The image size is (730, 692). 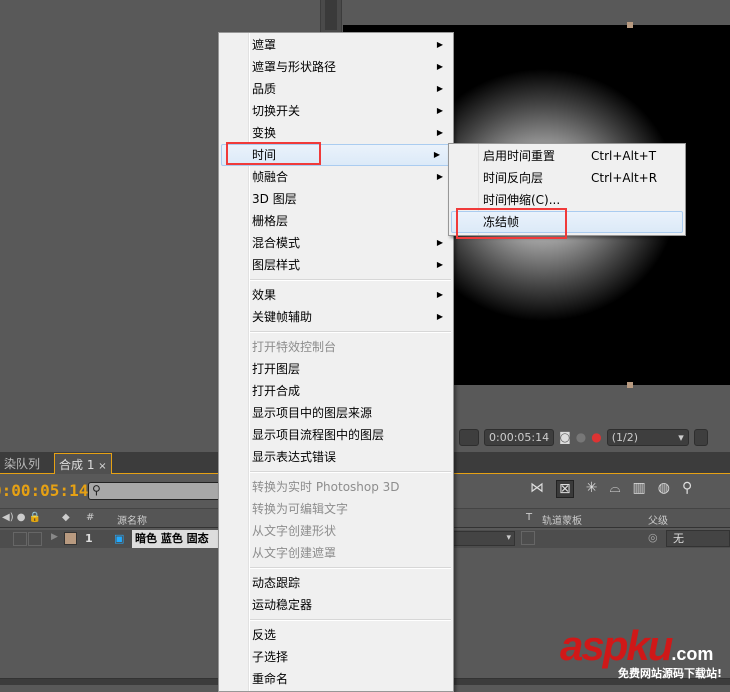 What do you see at coordinates (326, 487) in the screenshot?
I see `menu-item-label: 转换为实时 Photoshop 3D` at bounding box center [326, 487].